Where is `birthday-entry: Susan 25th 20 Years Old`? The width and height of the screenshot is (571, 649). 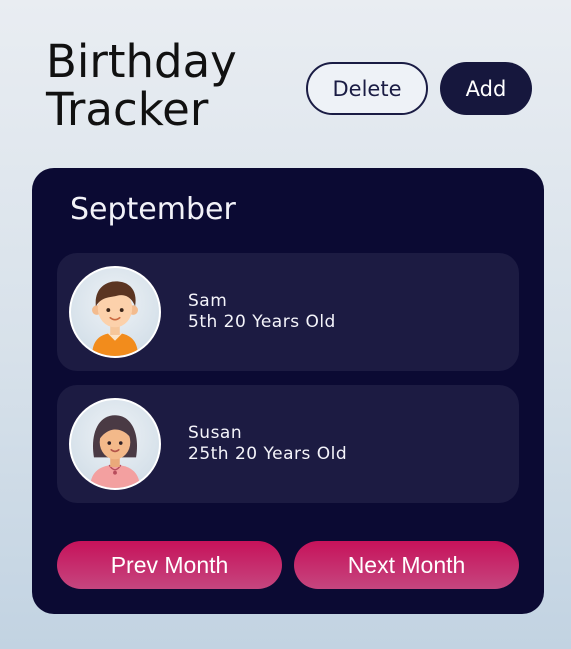
birthday-entry: Susan 25th 20 Years Old is located at coordinates (288, 444).